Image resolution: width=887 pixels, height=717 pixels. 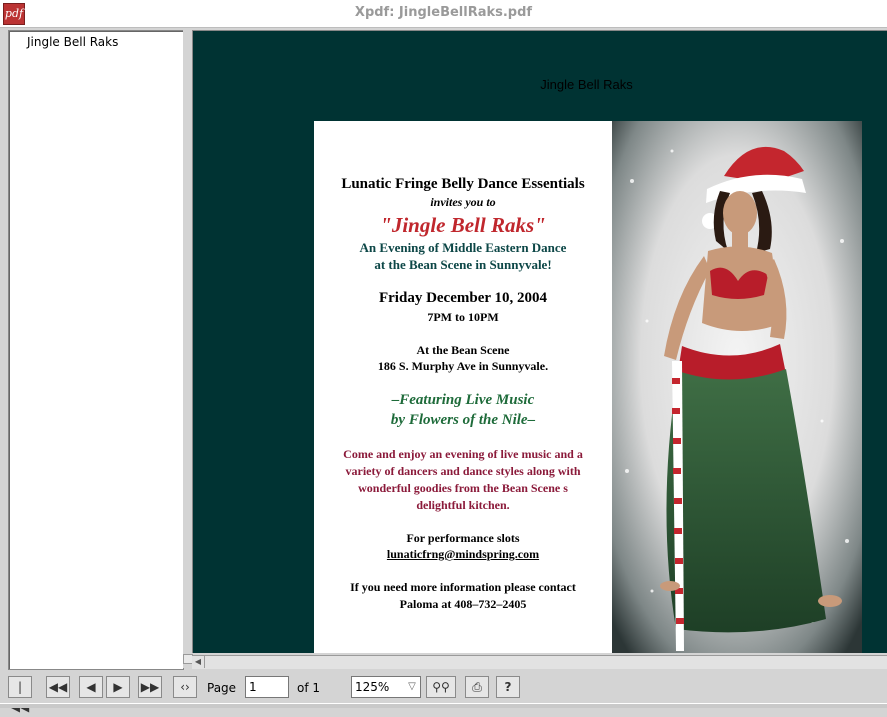 What do you see at coordinates (539, 662) in the screenshot?
I see `horizontal-scrollbar: ◀` at bounding box center [539, 662].